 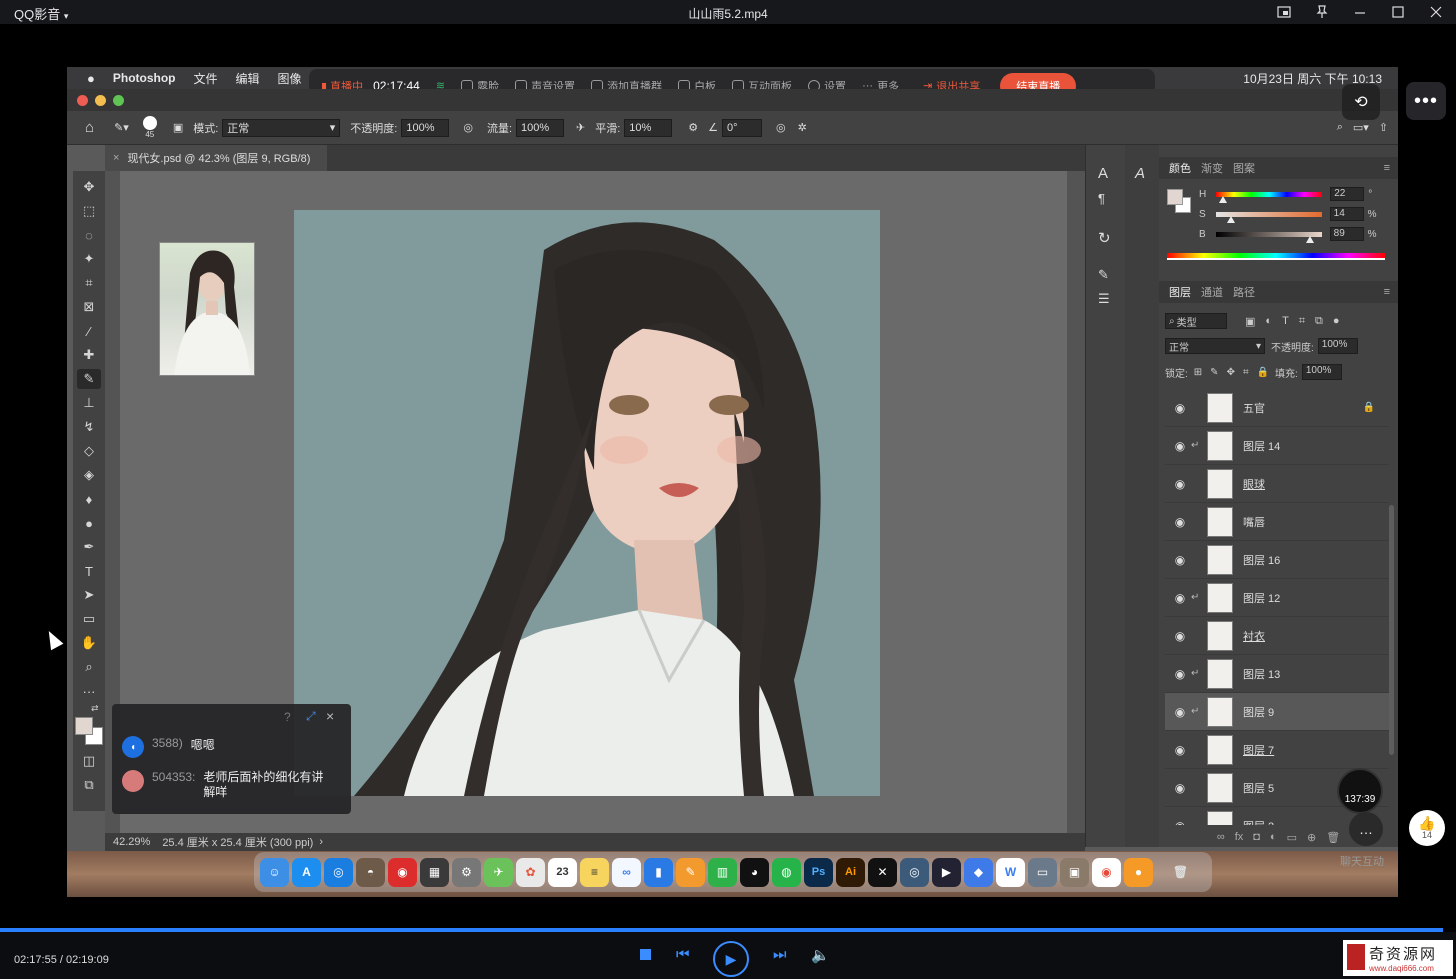 What do you see at coordinates (89, 785) in the screenshot?
I see `screen-mode-icon: ⧉` at bounding box center [89, 785].